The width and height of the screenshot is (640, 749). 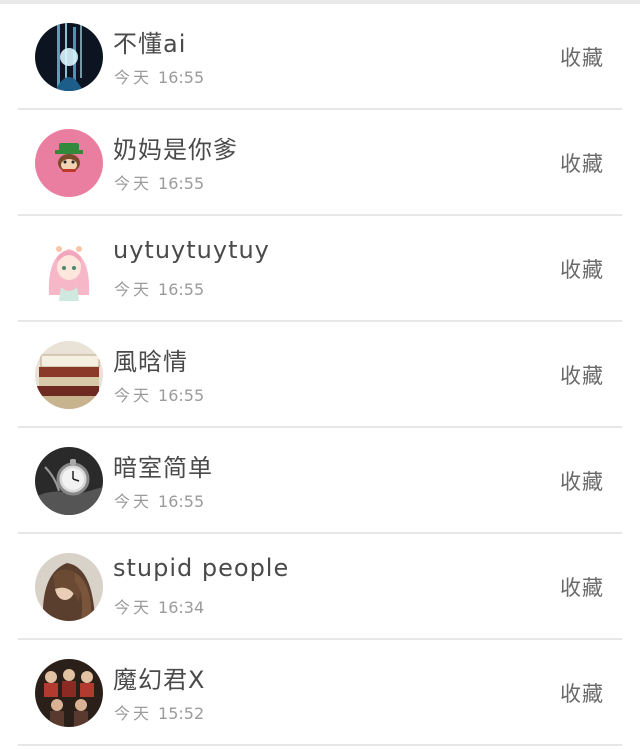 What do you see at coordinates (320, 269) in the screenshot?
I see `list-item: uytuytuytuy 今天 16:55 收藏` at bounding box center [320, 269].